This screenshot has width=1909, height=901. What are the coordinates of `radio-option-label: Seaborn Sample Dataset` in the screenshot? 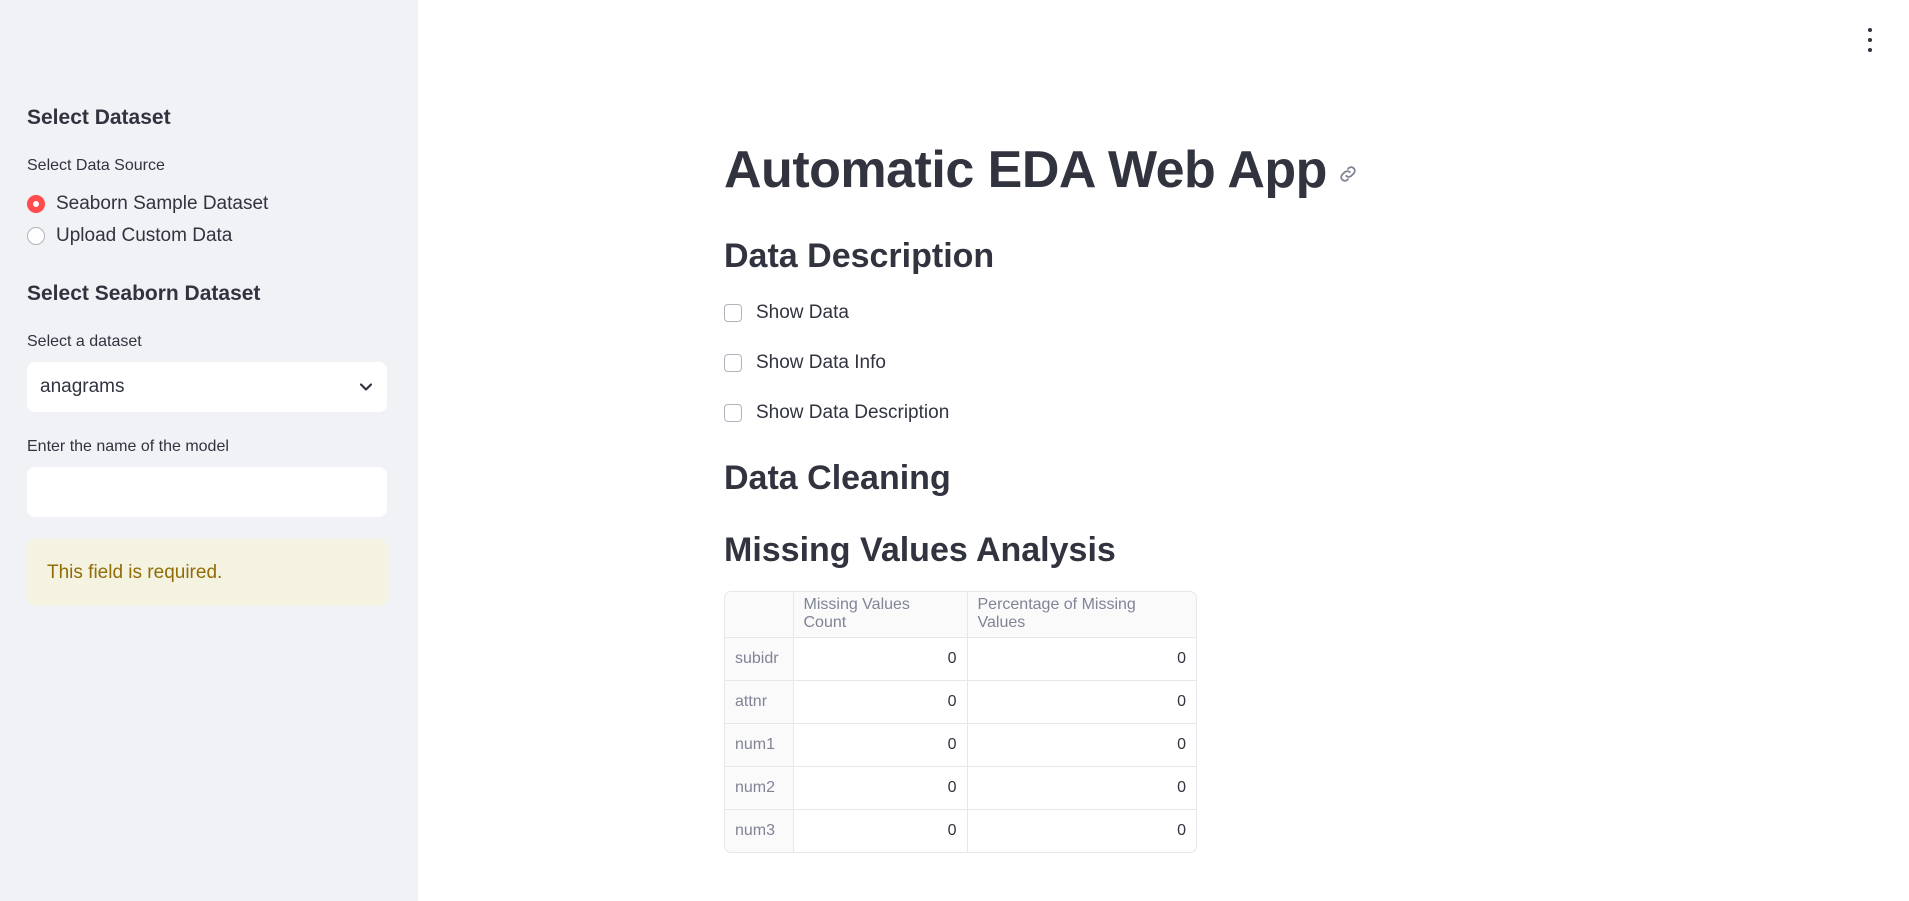 It's located at (162, 203).